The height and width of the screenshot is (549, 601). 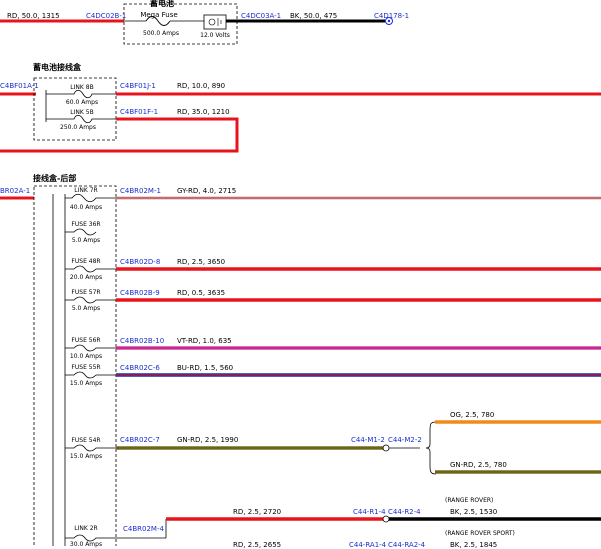 I want to click on connector-c4dc02b-1: C4DC02B-1, so click(x=106, y=16).